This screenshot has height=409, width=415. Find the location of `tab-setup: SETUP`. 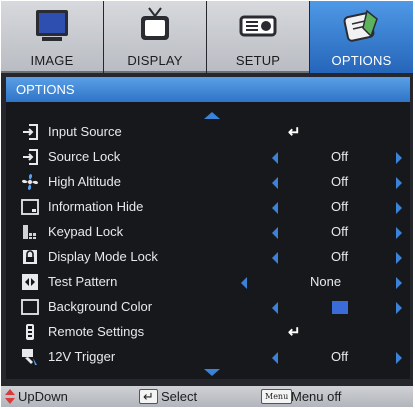

tab-setup: SETUP is located at coordinates (258, 37).